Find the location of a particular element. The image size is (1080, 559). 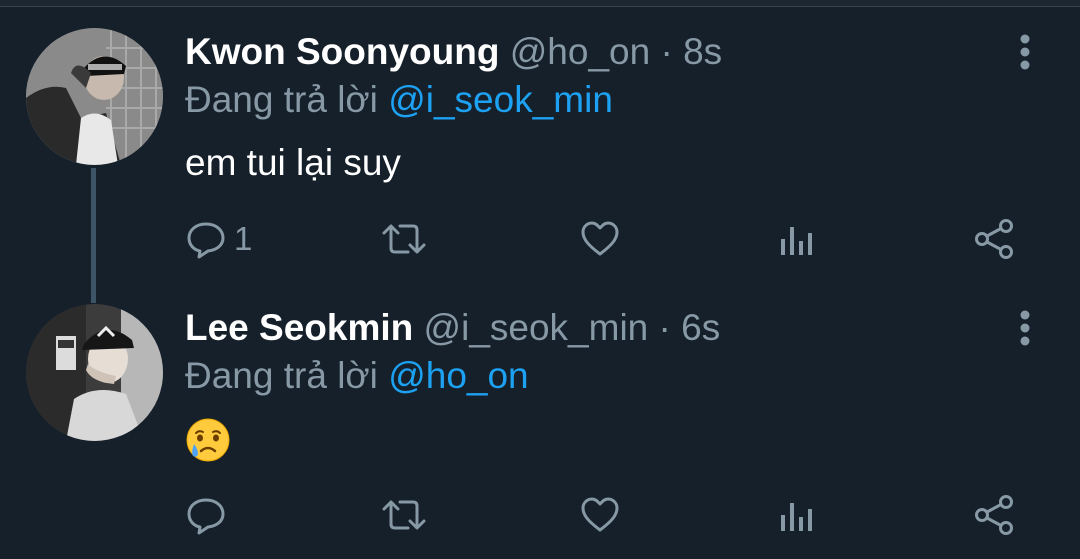

timestamp: 6s is located at coordinates (700, 327).